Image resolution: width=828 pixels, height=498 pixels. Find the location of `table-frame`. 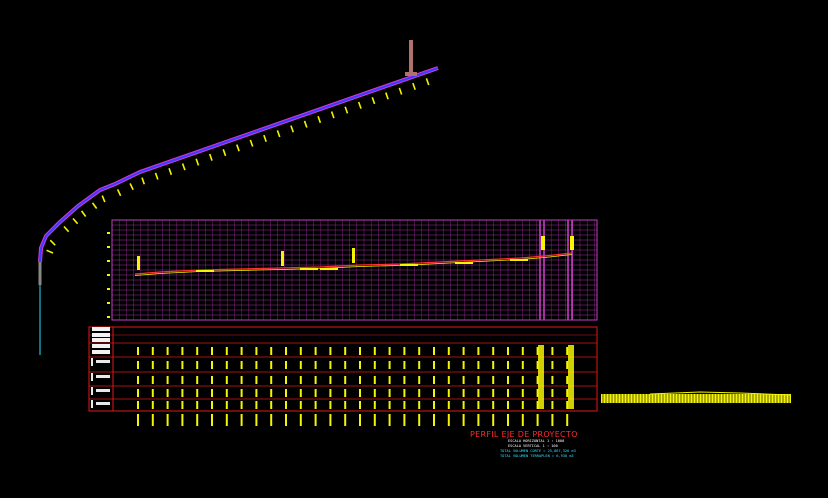

table-frame is located at coordinates (343, 369).